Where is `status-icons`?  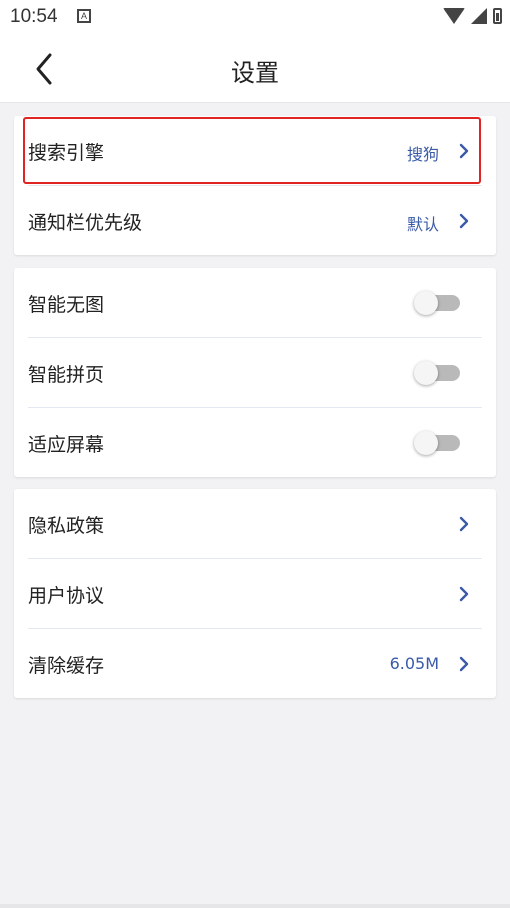
status-icons is located at coordinates (472, 16).